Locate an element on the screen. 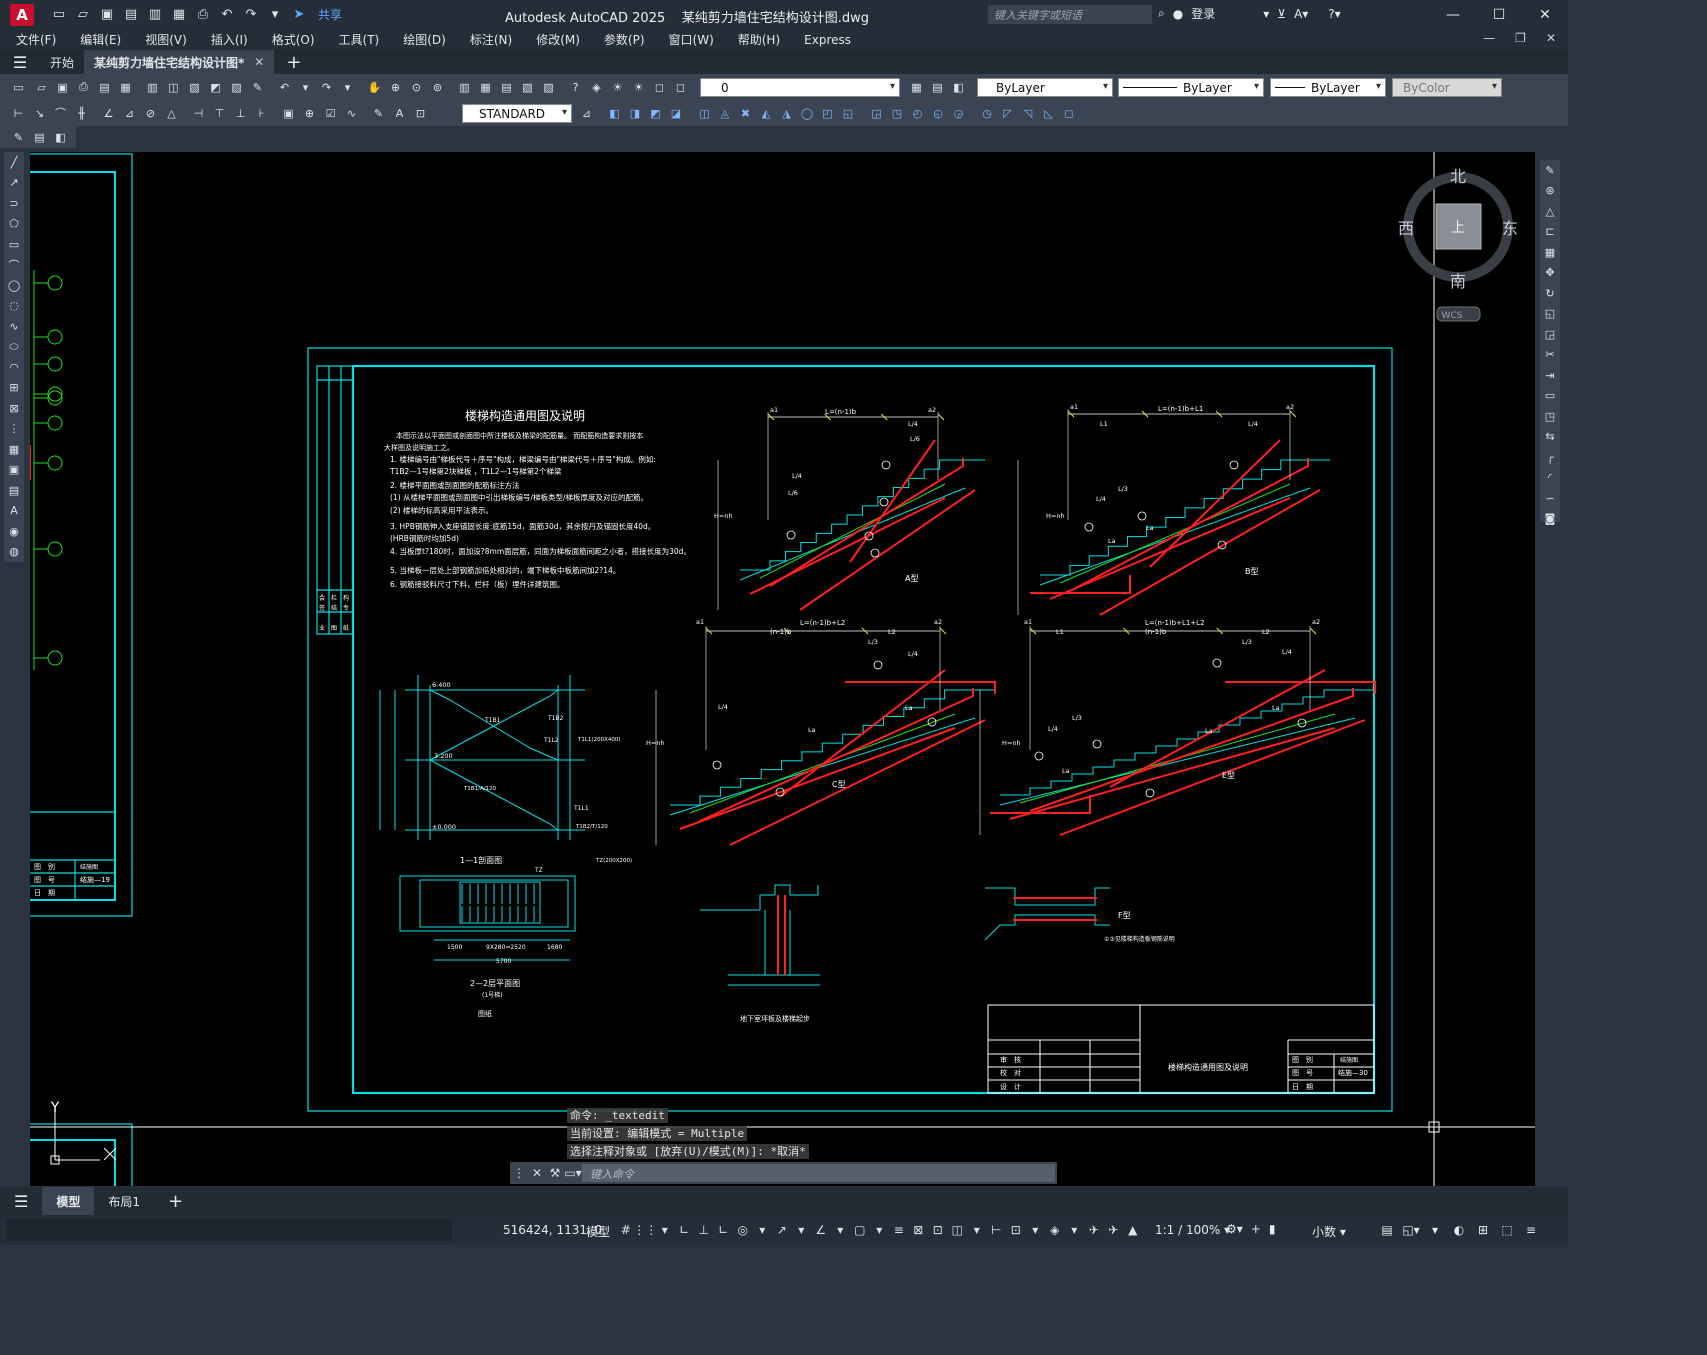 The width and height of the screenshot is (1707, 1355). autocad-logo-icon: A is located at coordinates (22, 14).